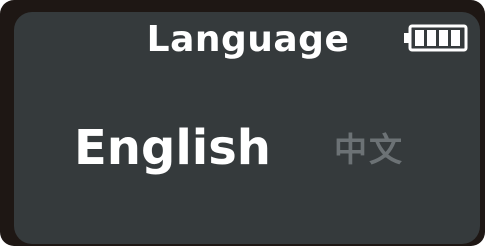 This screenshot has width=485, height=246. What do you see at coordinates (369, 150) in the screenshot?
I see `language-option-chinese: 中文` at bounding box center [369, 150].